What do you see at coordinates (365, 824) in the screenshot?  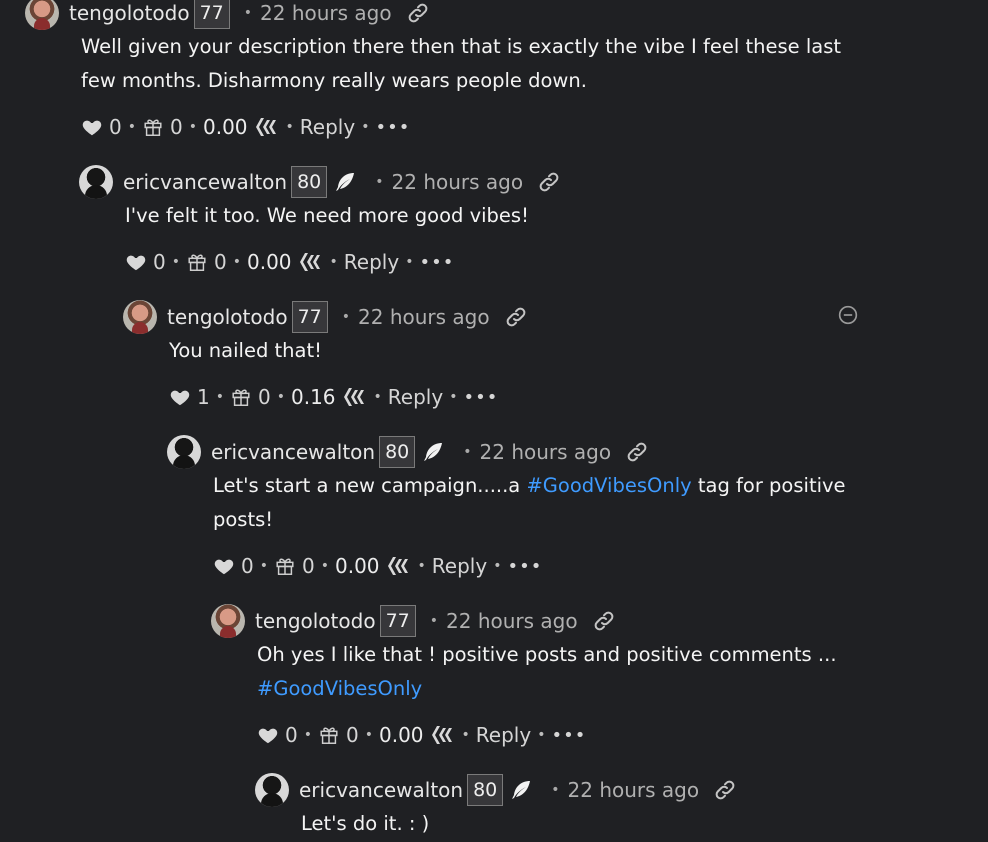 I see `comment-body: Let's do it. : )` at bounding box center [365, 824].